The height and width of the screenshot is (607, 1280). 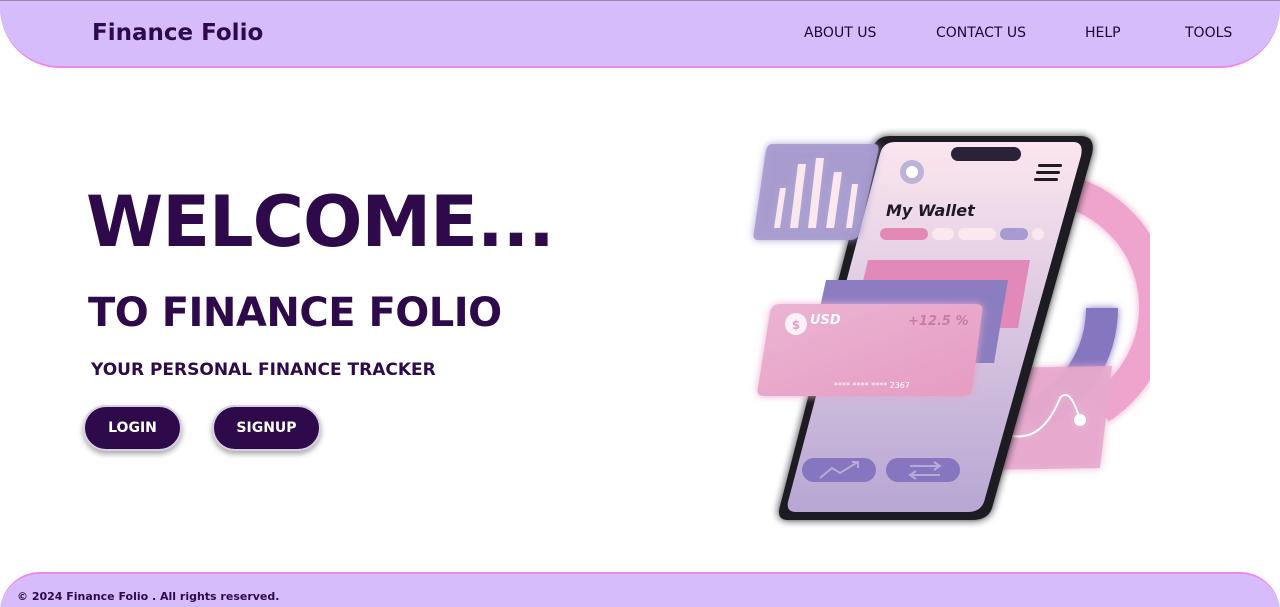 What do you see at coordinates (938, 321) in the screenshot?
I see `change-label: +12.5 %` at bounding box center [938, 321].